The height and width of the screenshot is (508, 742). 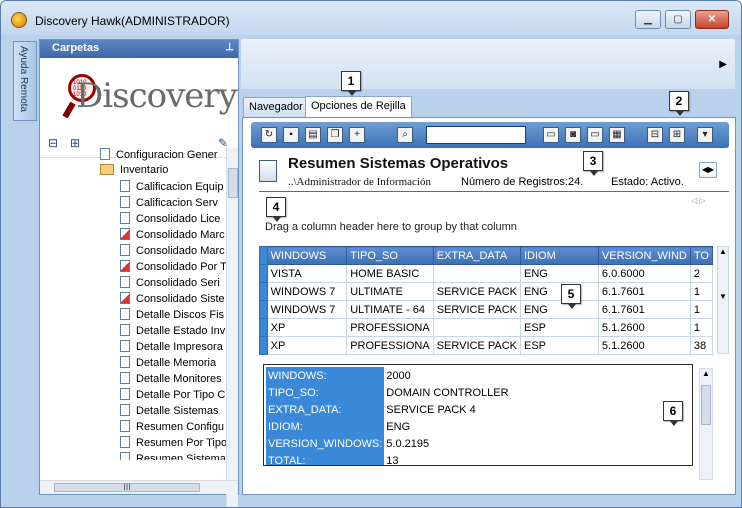 I want to click on detail-vertical-scrollbar: ▲, so click(x=706, y=424).